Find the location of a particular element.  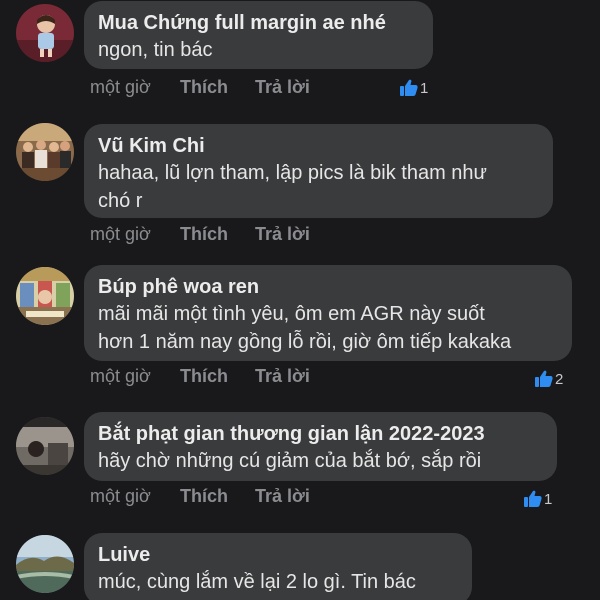

reaction-count: 2 is located at coordinates (548, 379).